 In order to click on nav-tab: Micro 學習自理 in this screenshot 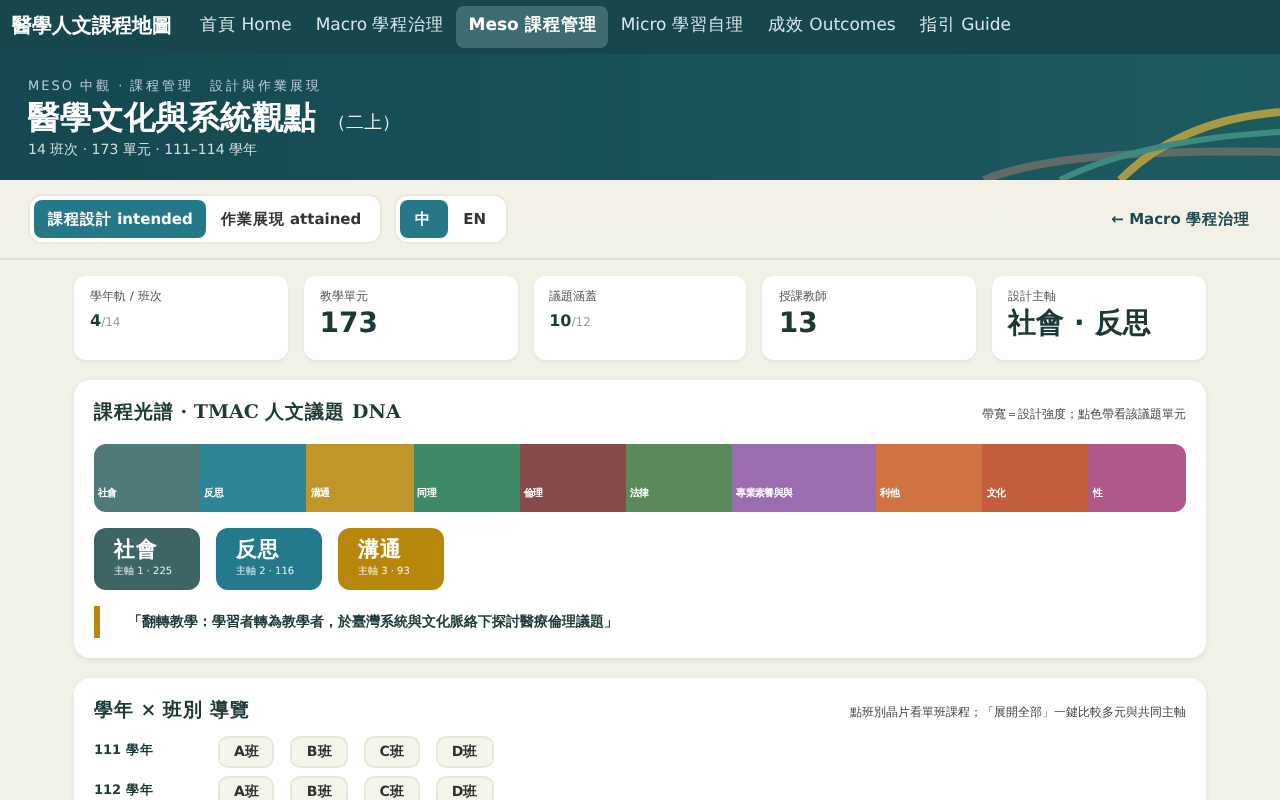, I will do `click(682, 27)`.